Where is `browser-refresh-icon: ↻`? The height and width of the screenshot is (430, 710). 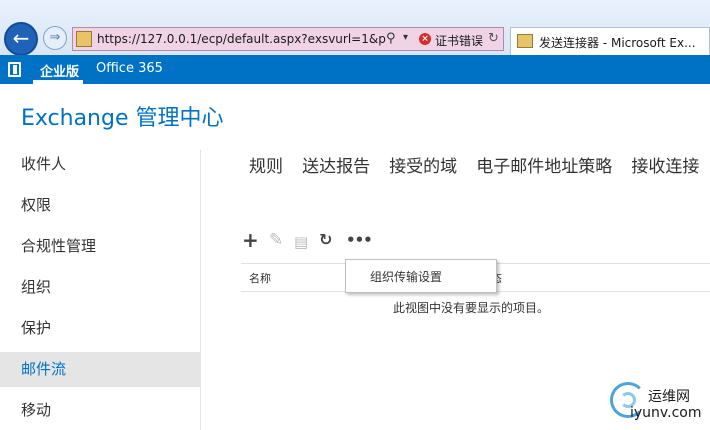 browser-refresh-icon: ↻ is located at coordinates (493, 38).